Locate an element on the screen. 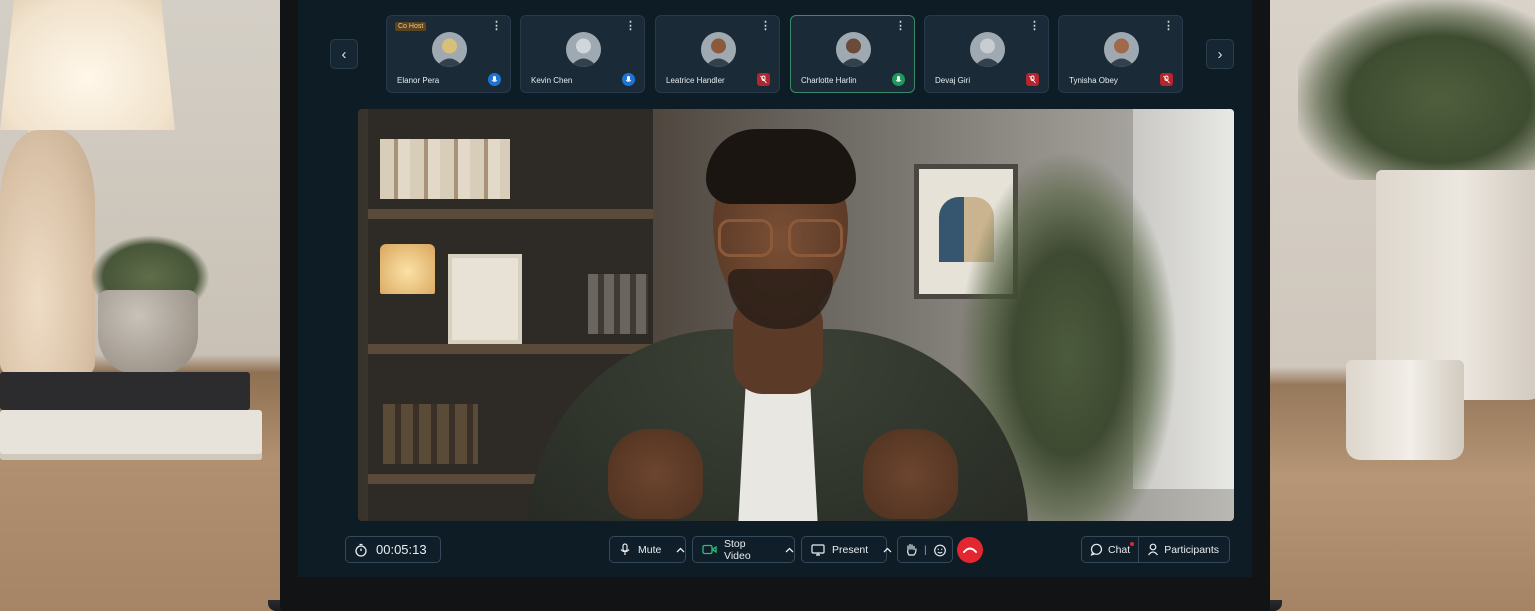 The image size is (1535, 611). cohost-badge: Co Host is located at coordinates (411, 26).